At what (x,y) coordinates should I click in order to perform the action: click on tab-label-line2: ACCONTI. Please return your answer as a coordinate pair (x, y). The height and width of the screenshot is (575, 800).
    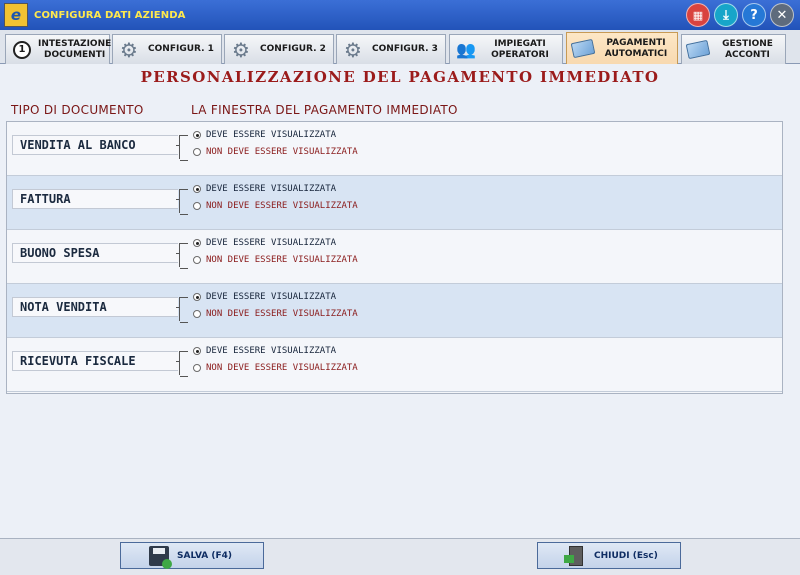
    Looking at the image, I should click on (747, 54).